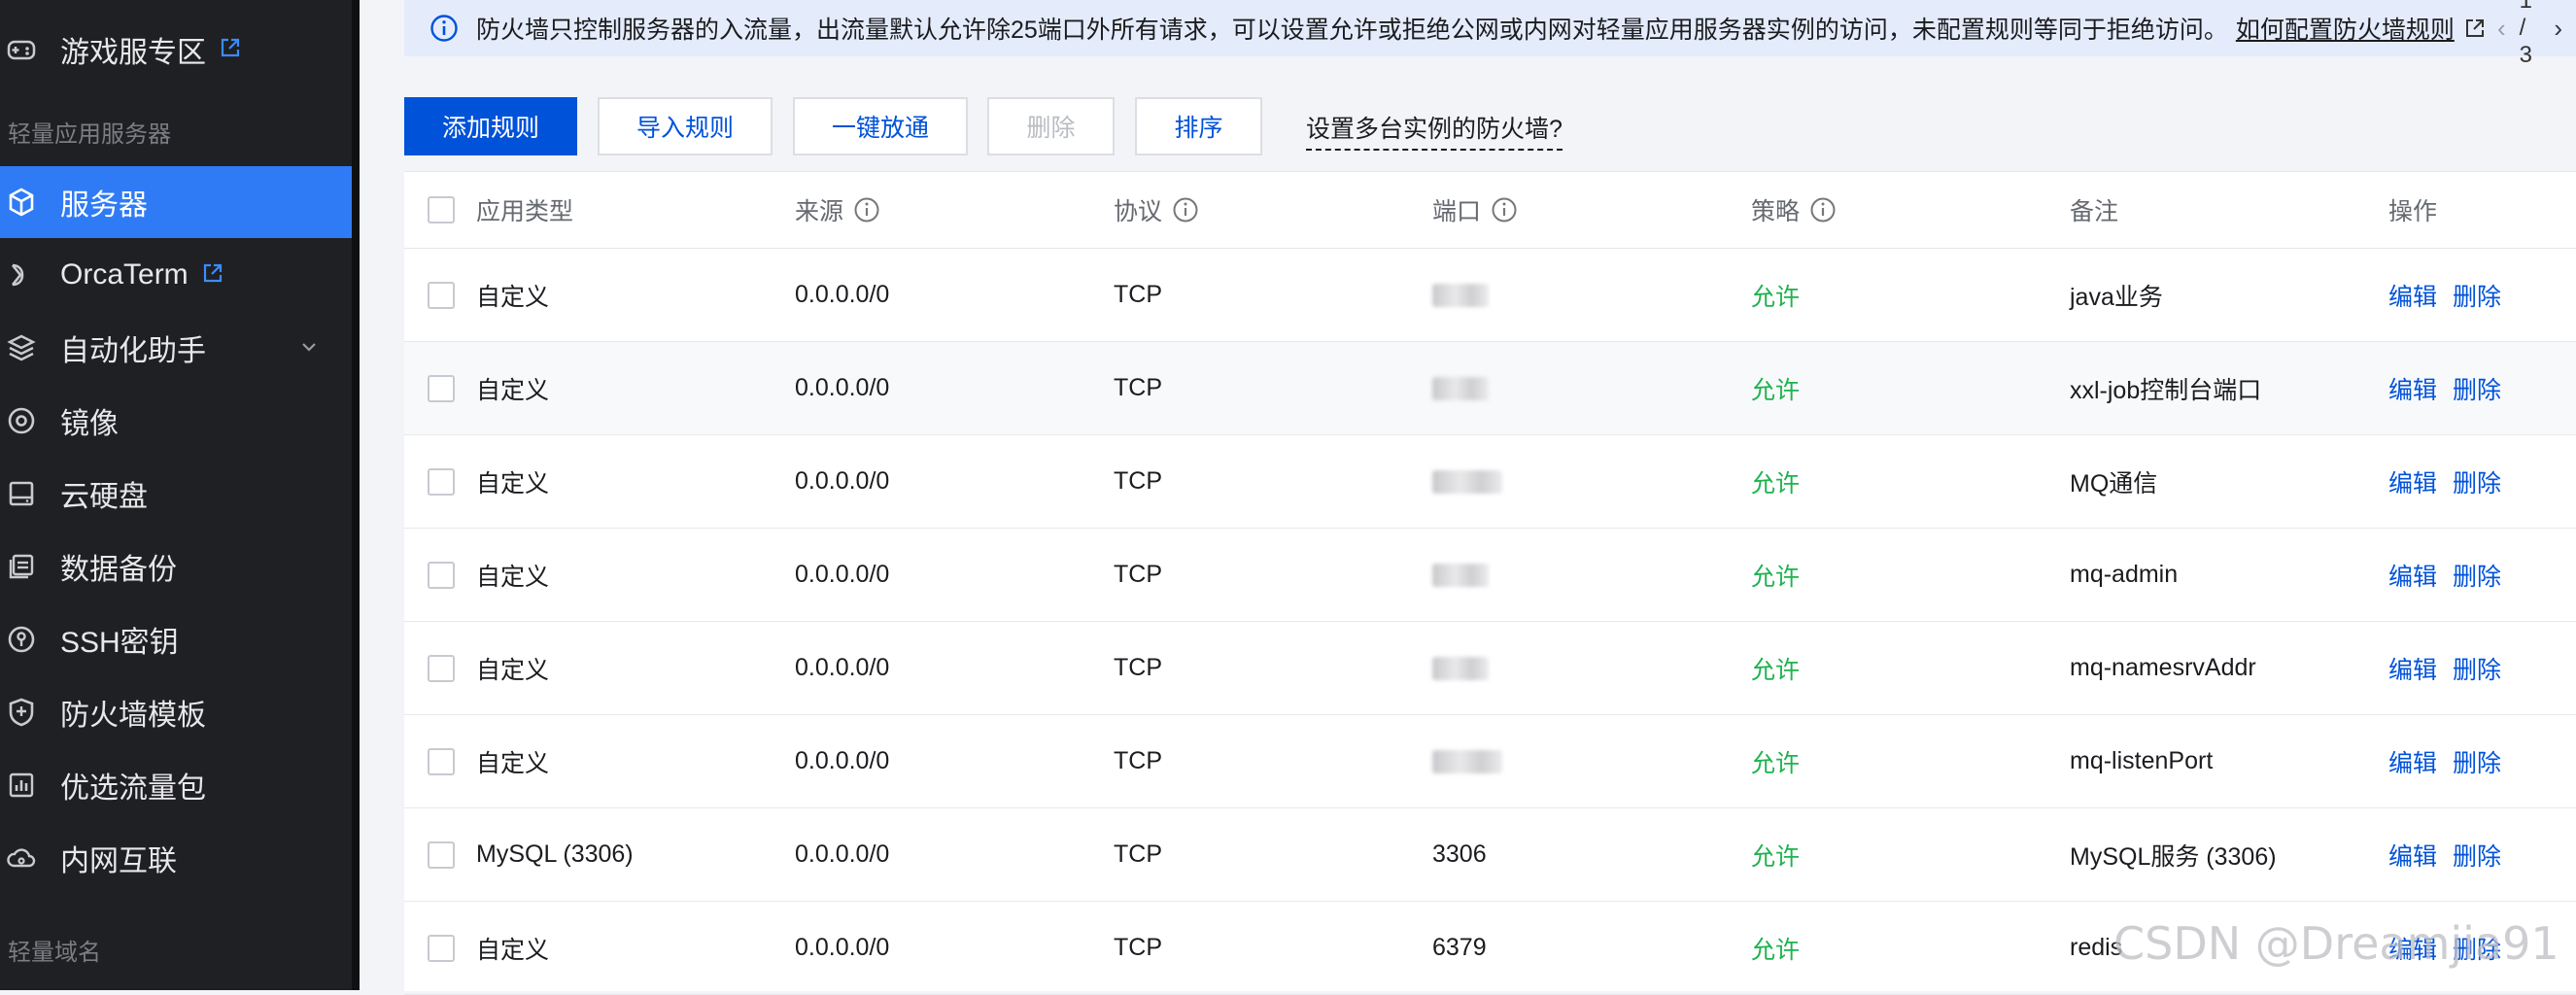  I want to click on chevron-right-icon: ›, so click(2558, 29).